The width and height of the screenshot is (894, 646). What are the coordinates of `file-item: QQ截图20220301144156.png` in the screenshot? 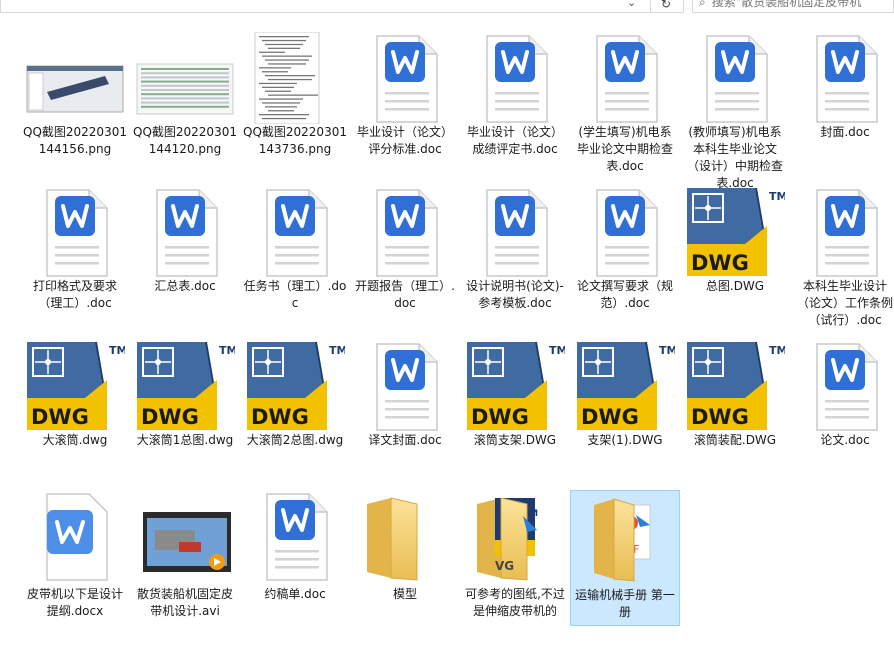 It's located at (75, 105).